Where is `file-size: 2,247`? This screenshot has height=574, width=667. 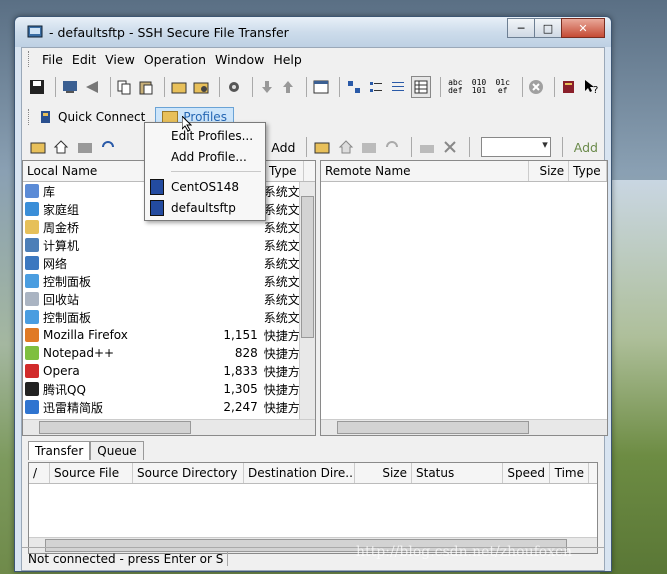 file-size: 2,247 is located at coordinates (240, 407).